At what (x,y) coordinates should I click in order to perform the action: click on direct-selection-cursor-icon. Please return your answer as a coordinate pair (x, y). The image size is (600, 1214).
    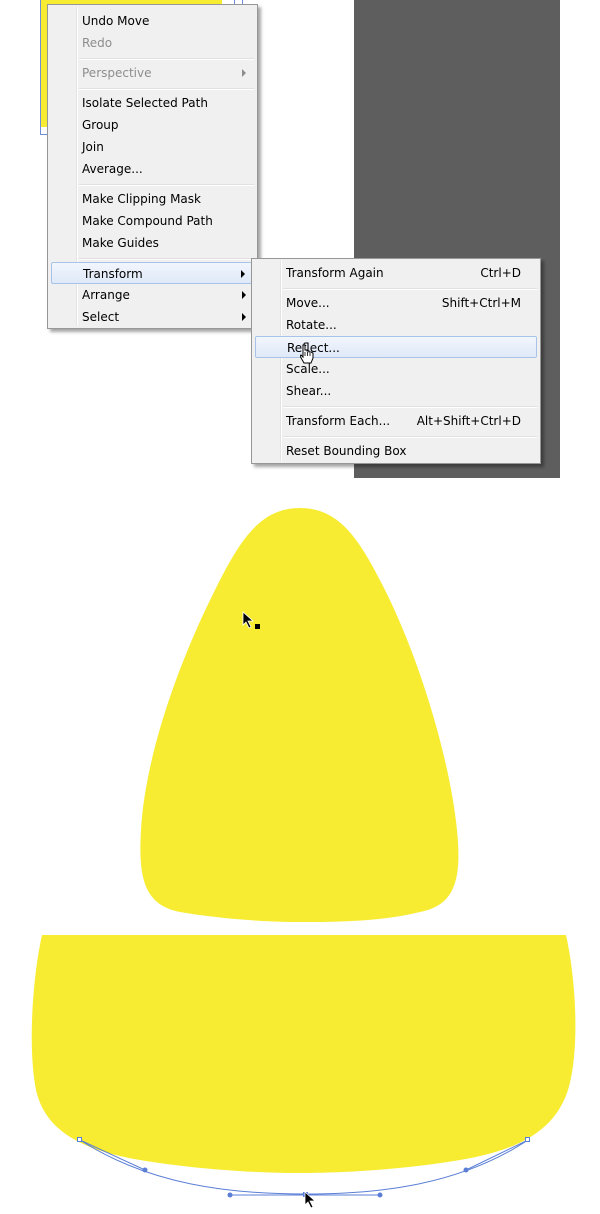
    Looking at the image, I should click on (251, 620).